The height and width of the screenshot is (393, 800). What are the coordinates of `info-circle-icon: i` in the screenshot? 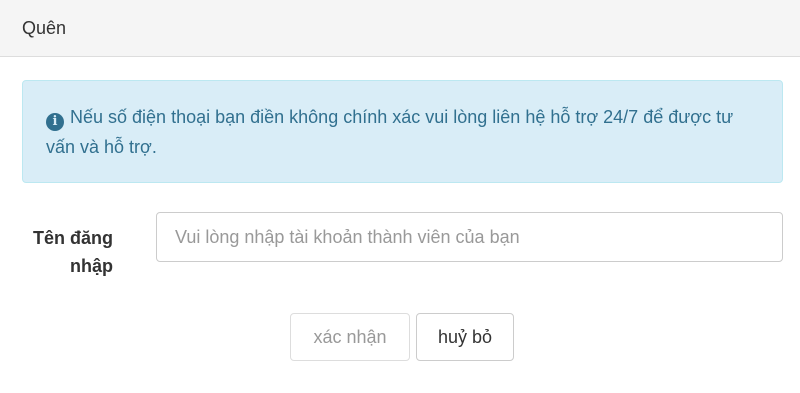 It's located at (55, 122).